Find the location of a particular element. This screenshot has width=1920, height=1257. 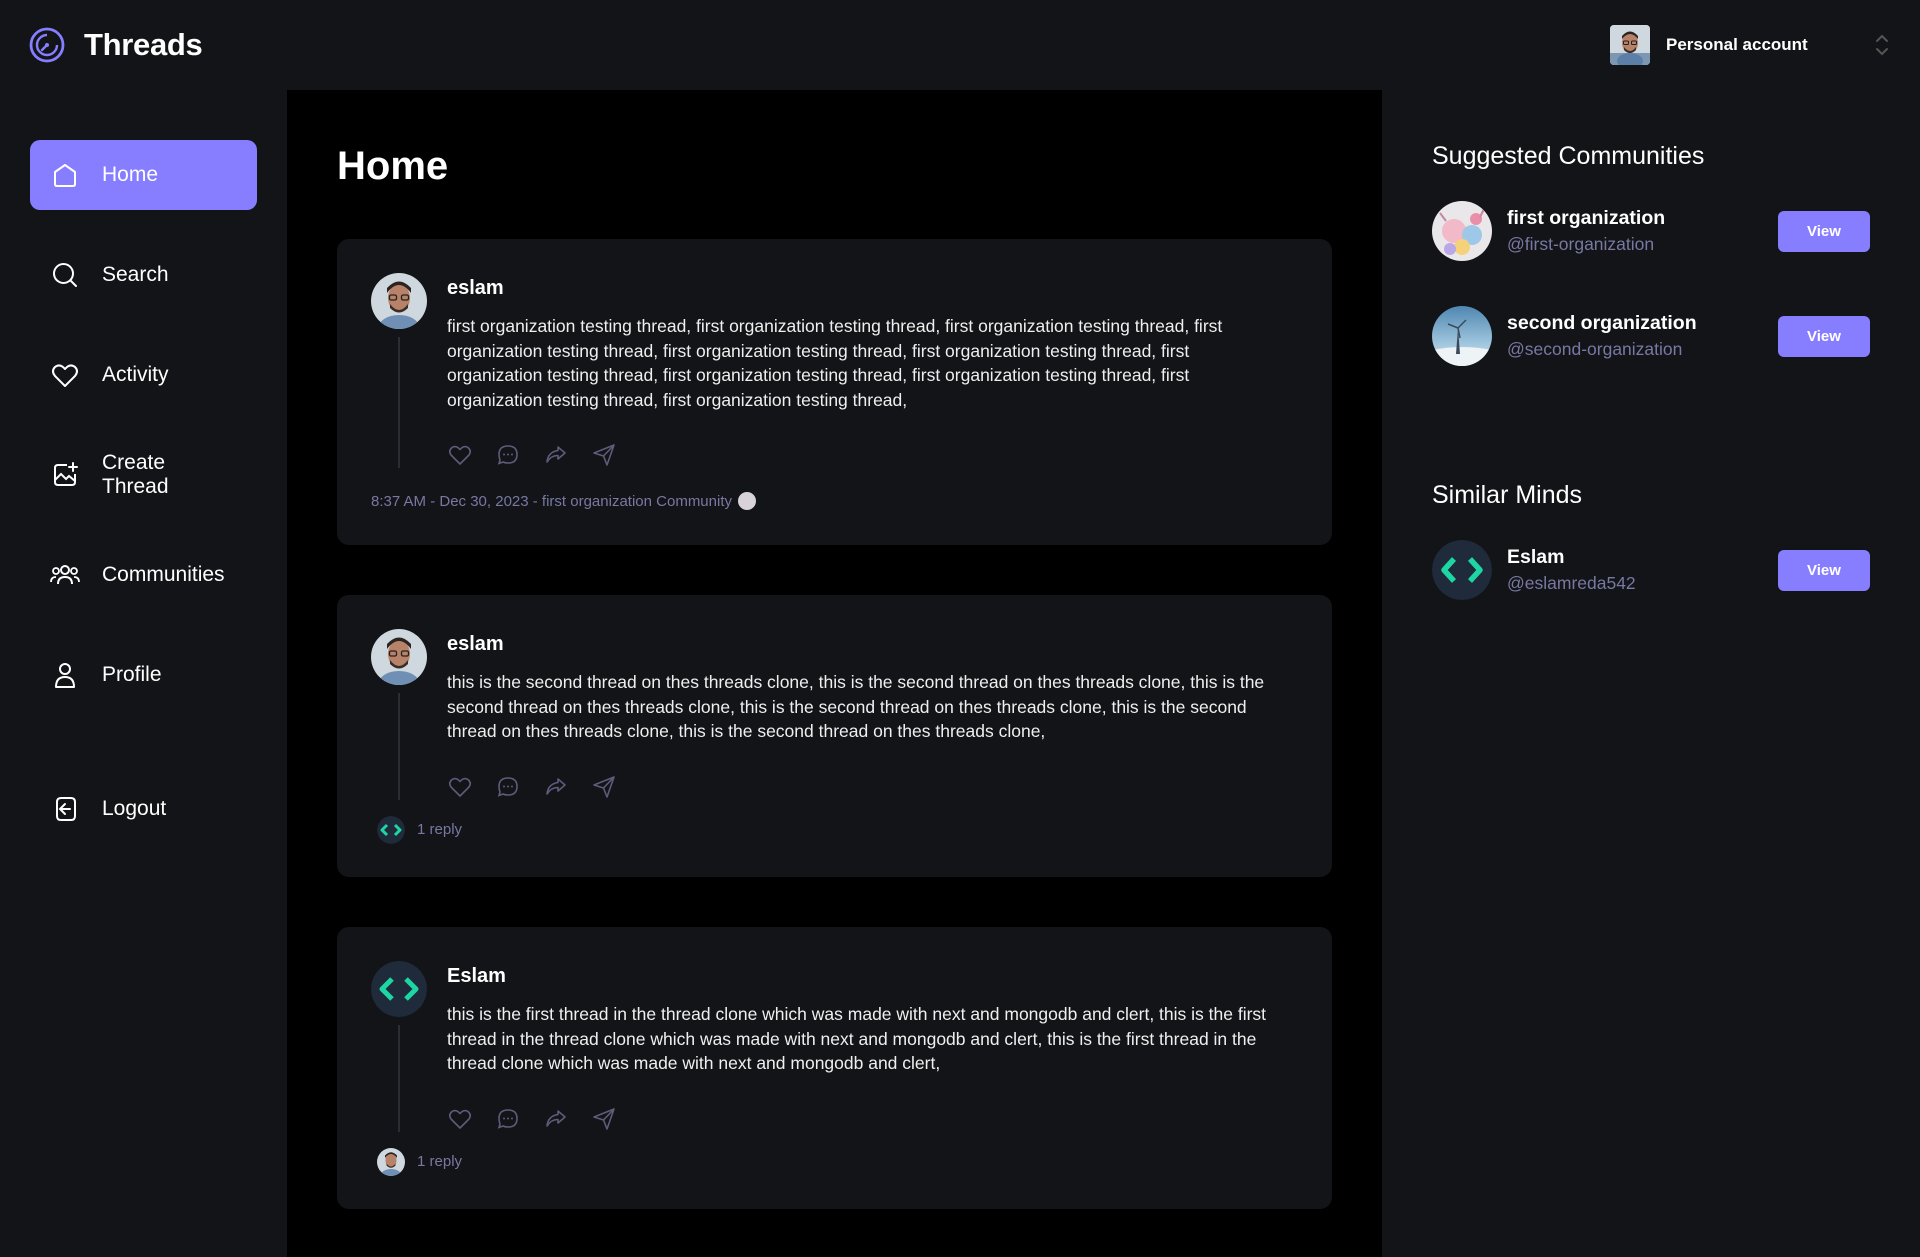

page-title: Home is located at coordinates (393, 166).